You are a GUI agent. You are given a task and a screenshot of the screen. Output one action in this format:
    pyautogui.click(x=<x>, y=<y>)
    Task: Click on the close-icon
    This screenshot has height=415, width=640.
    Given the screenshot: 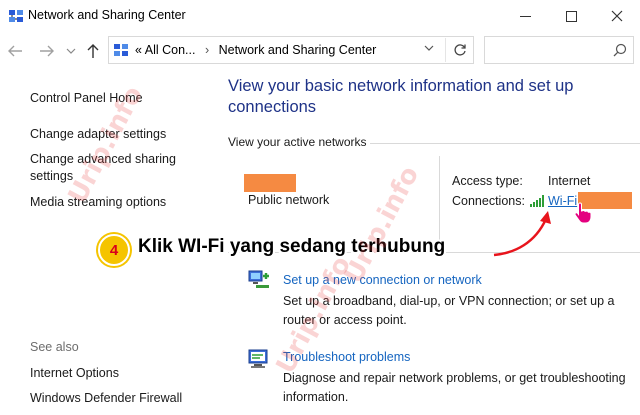 What is the action you would take?
    pyautogui.click(x=617, y=16)
    